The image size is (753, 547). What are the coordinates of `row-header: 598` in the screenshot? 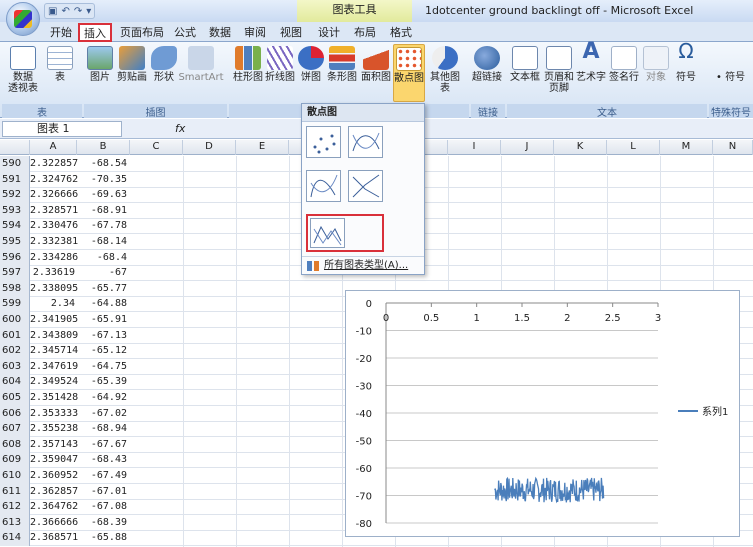 It's located at (15, 288).